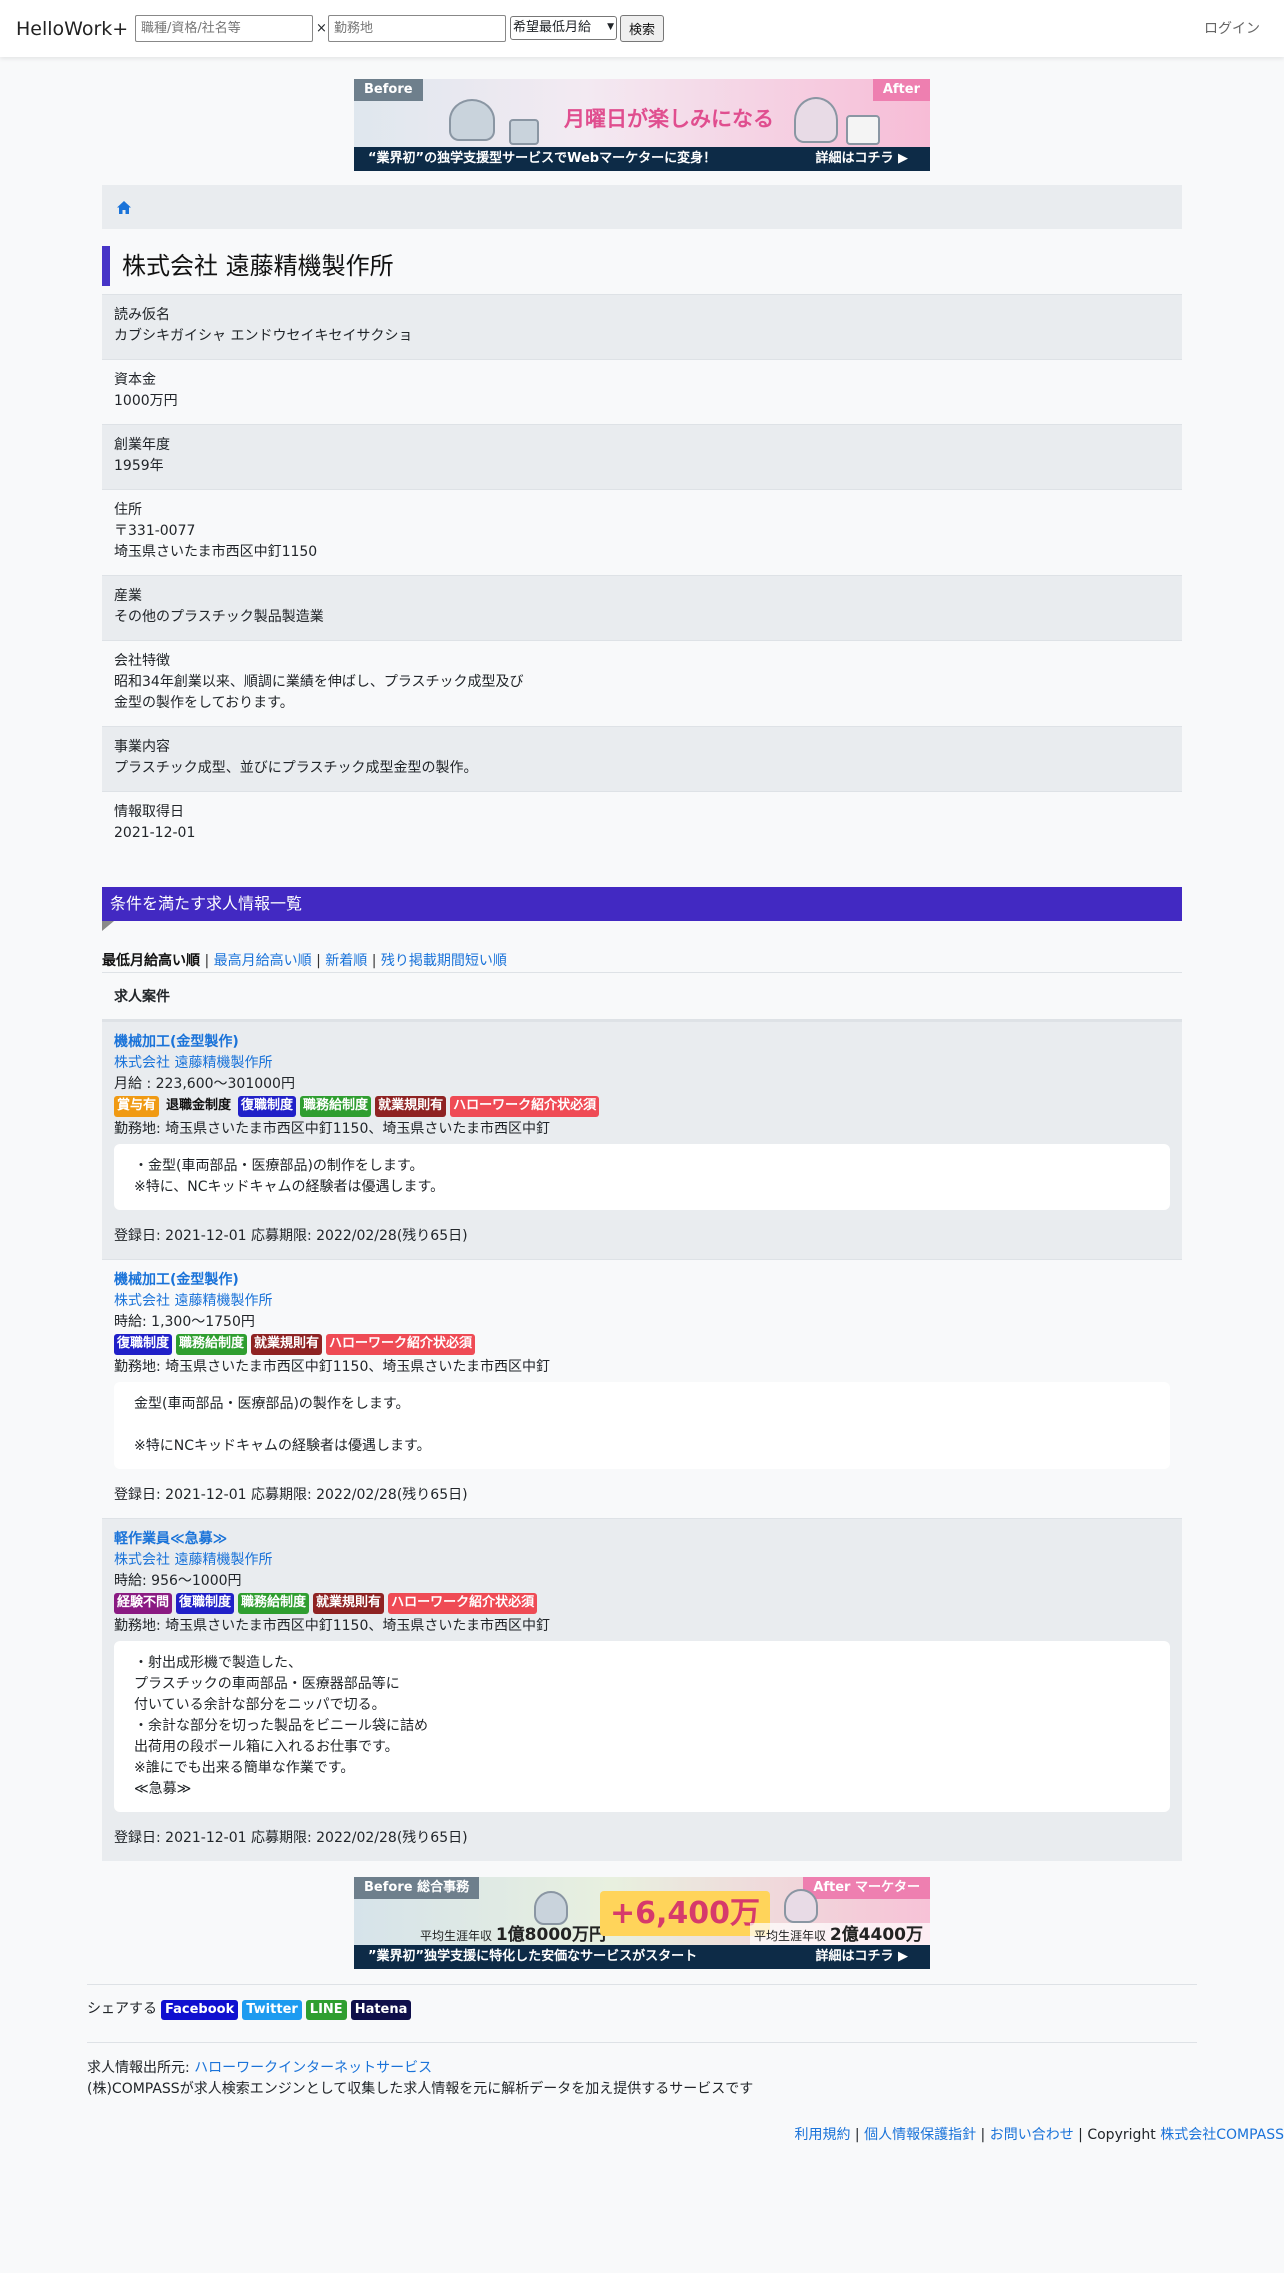 The image size is (1284, 2273). I want to click on company-info-row: 情報取得日 2021-12-01, so click(642, 823).